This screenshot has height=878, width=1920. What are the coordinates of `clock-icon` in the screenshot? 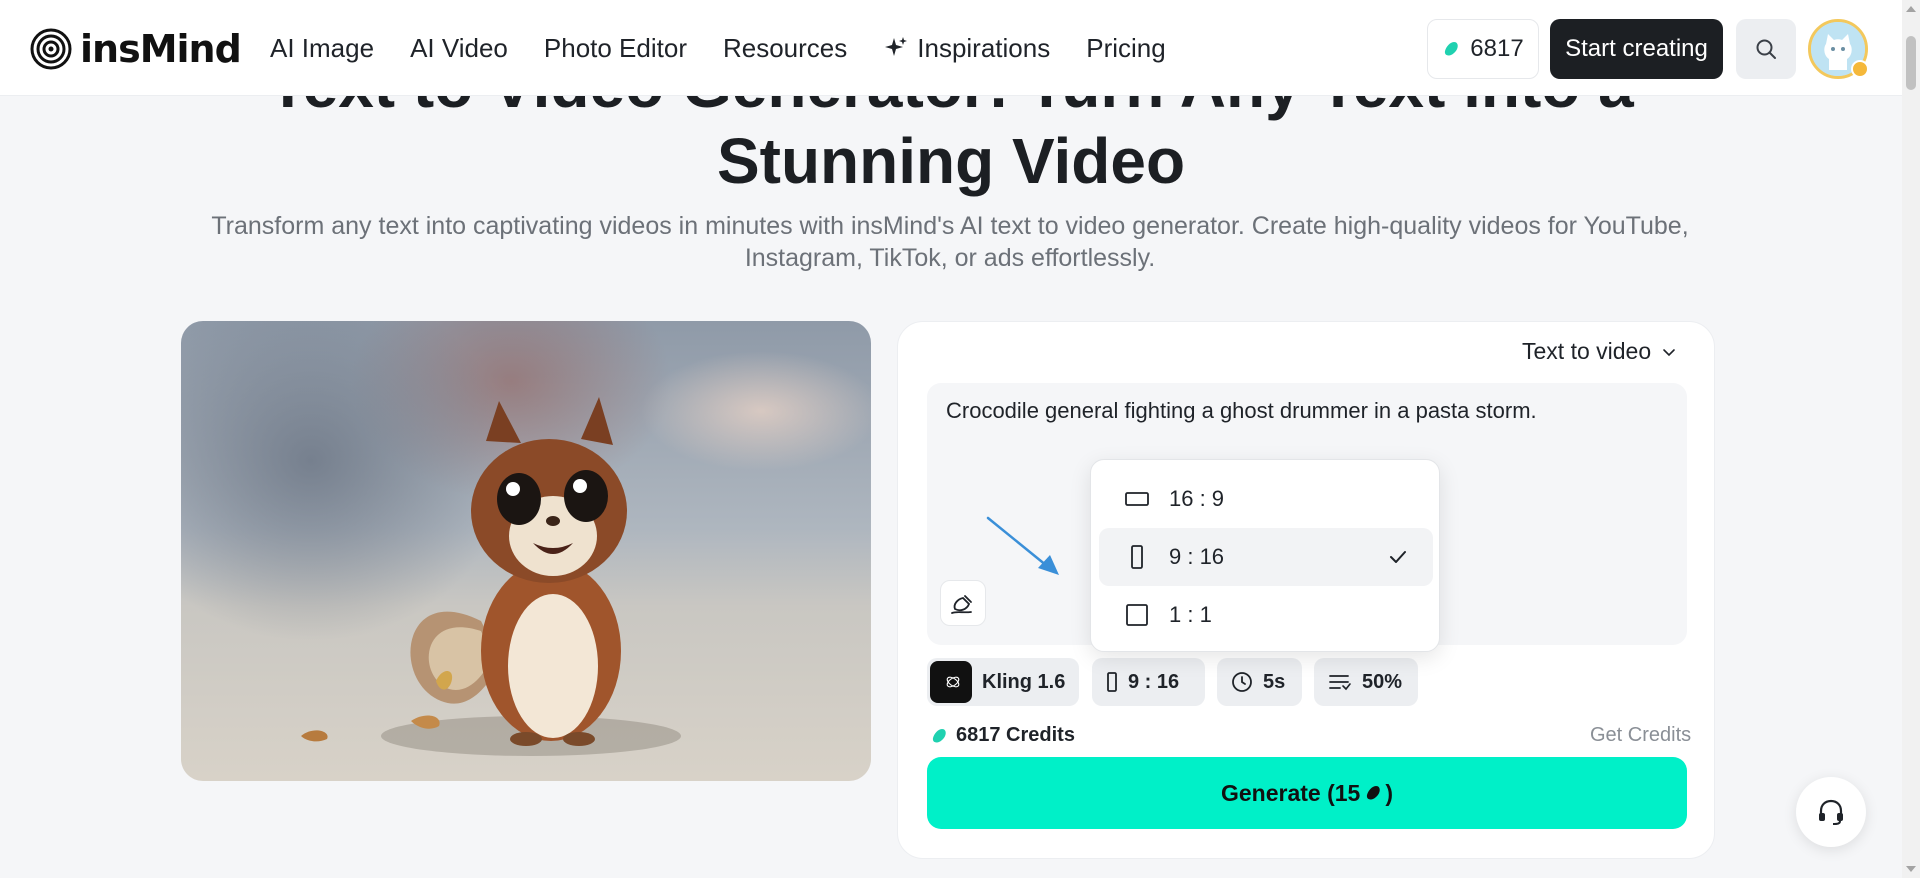 It's located at (1242, 682).